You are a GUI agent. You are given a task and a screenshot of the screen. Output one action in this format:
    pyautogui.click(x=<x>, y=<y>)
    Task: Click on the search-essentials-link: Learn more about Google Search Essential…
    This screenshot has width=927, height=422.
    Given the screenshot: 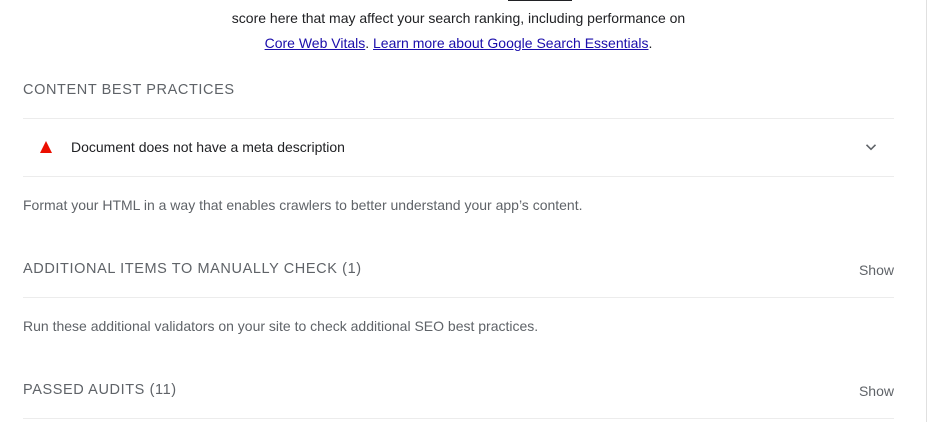 What is the action you would take?
    pyautogui.click(x=511, y=43)
    